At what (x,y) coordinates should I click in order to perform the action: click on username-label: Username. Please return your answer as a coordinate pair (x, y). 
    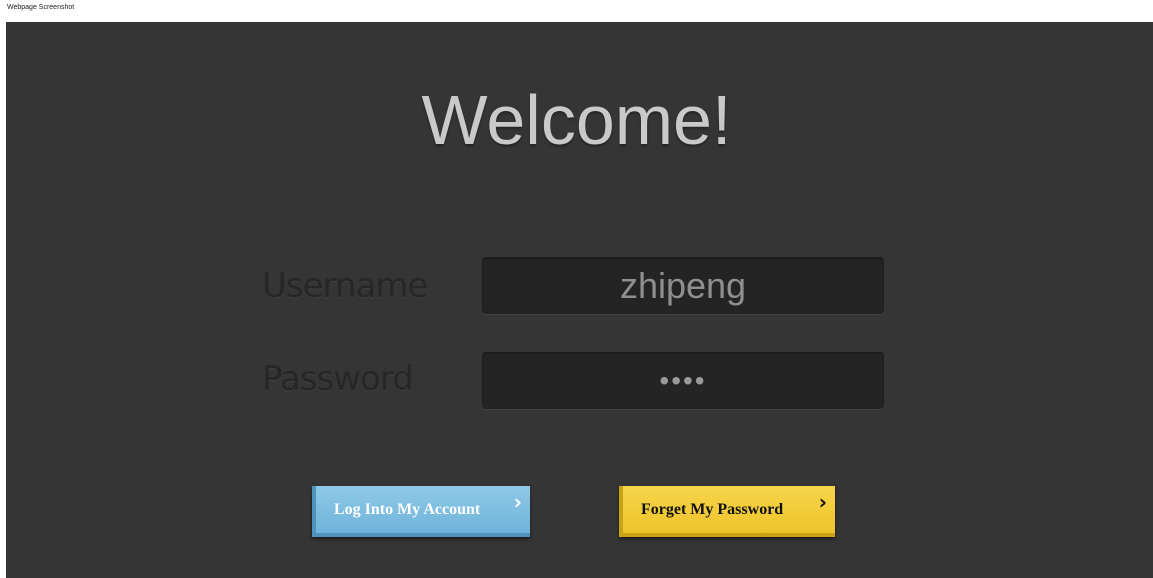
    Looking at the image, I should click on (345, 286).